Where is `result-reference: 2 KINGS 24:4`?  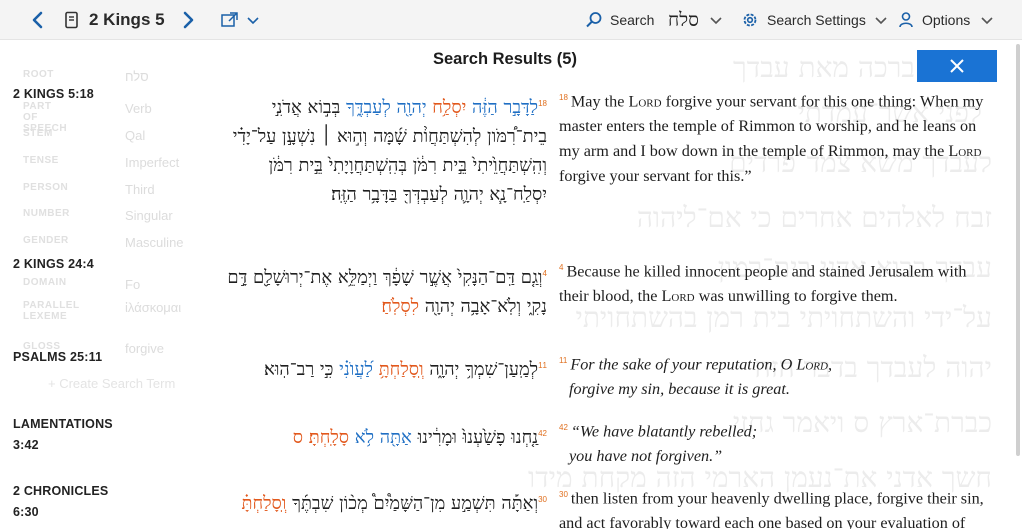 result-reference: 2 KINGS 24:4 is located at coordinates (53, 264).